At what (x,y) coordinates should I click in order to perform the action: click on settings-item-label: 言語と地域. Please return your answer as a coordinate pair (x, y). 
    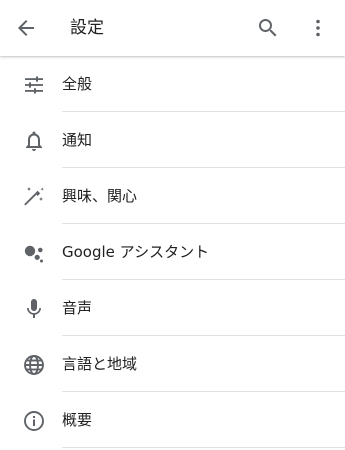
    Looking at the image, I should click on (100, 364).